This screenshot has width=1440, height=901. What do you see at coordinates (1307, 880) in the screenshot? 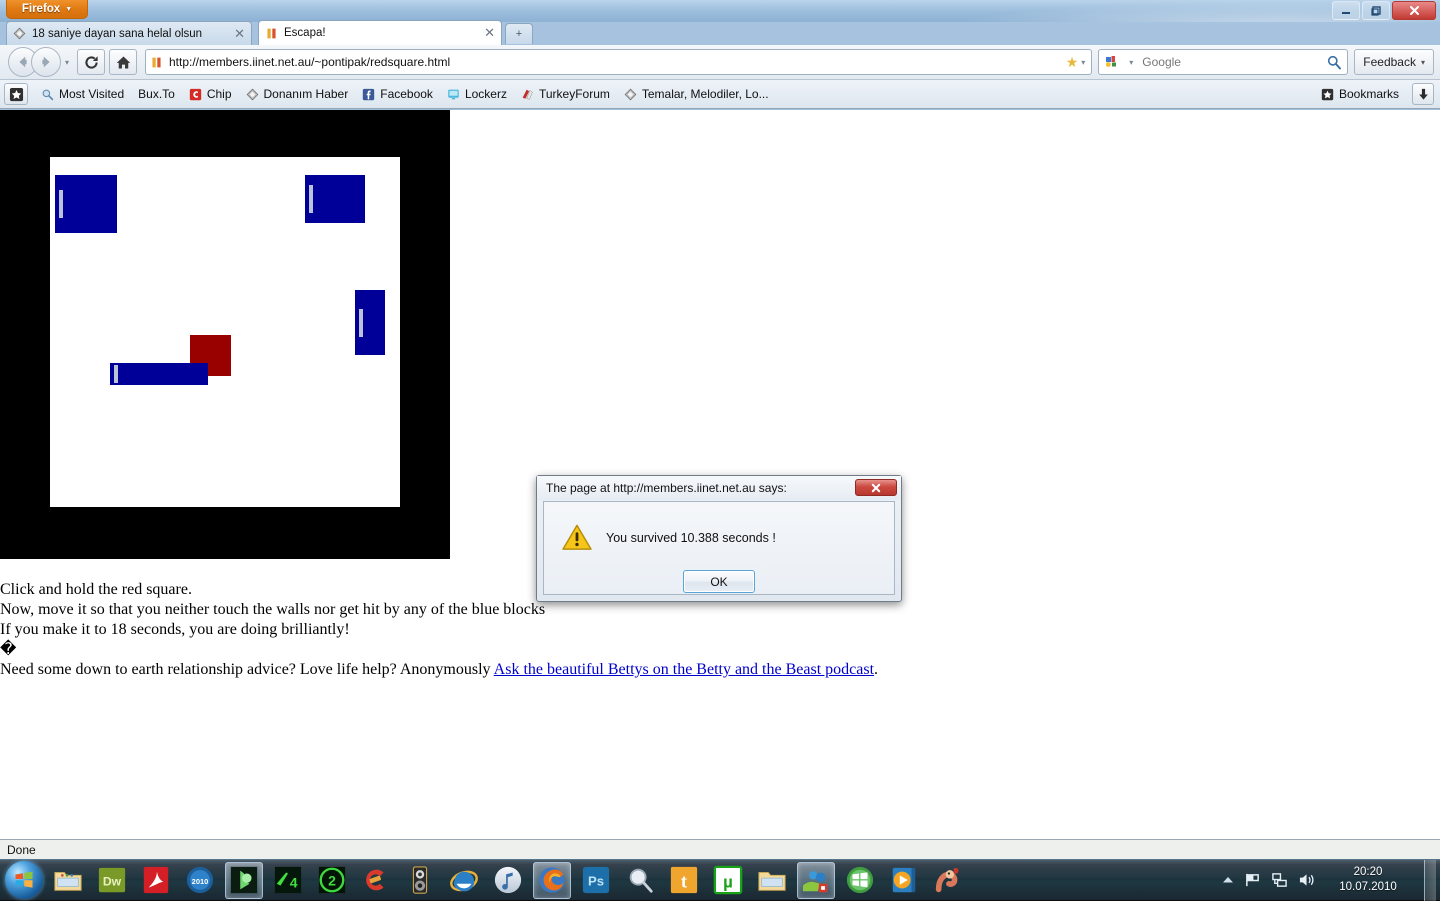
I see `volume-icon` at bounding box center [1307, 880].